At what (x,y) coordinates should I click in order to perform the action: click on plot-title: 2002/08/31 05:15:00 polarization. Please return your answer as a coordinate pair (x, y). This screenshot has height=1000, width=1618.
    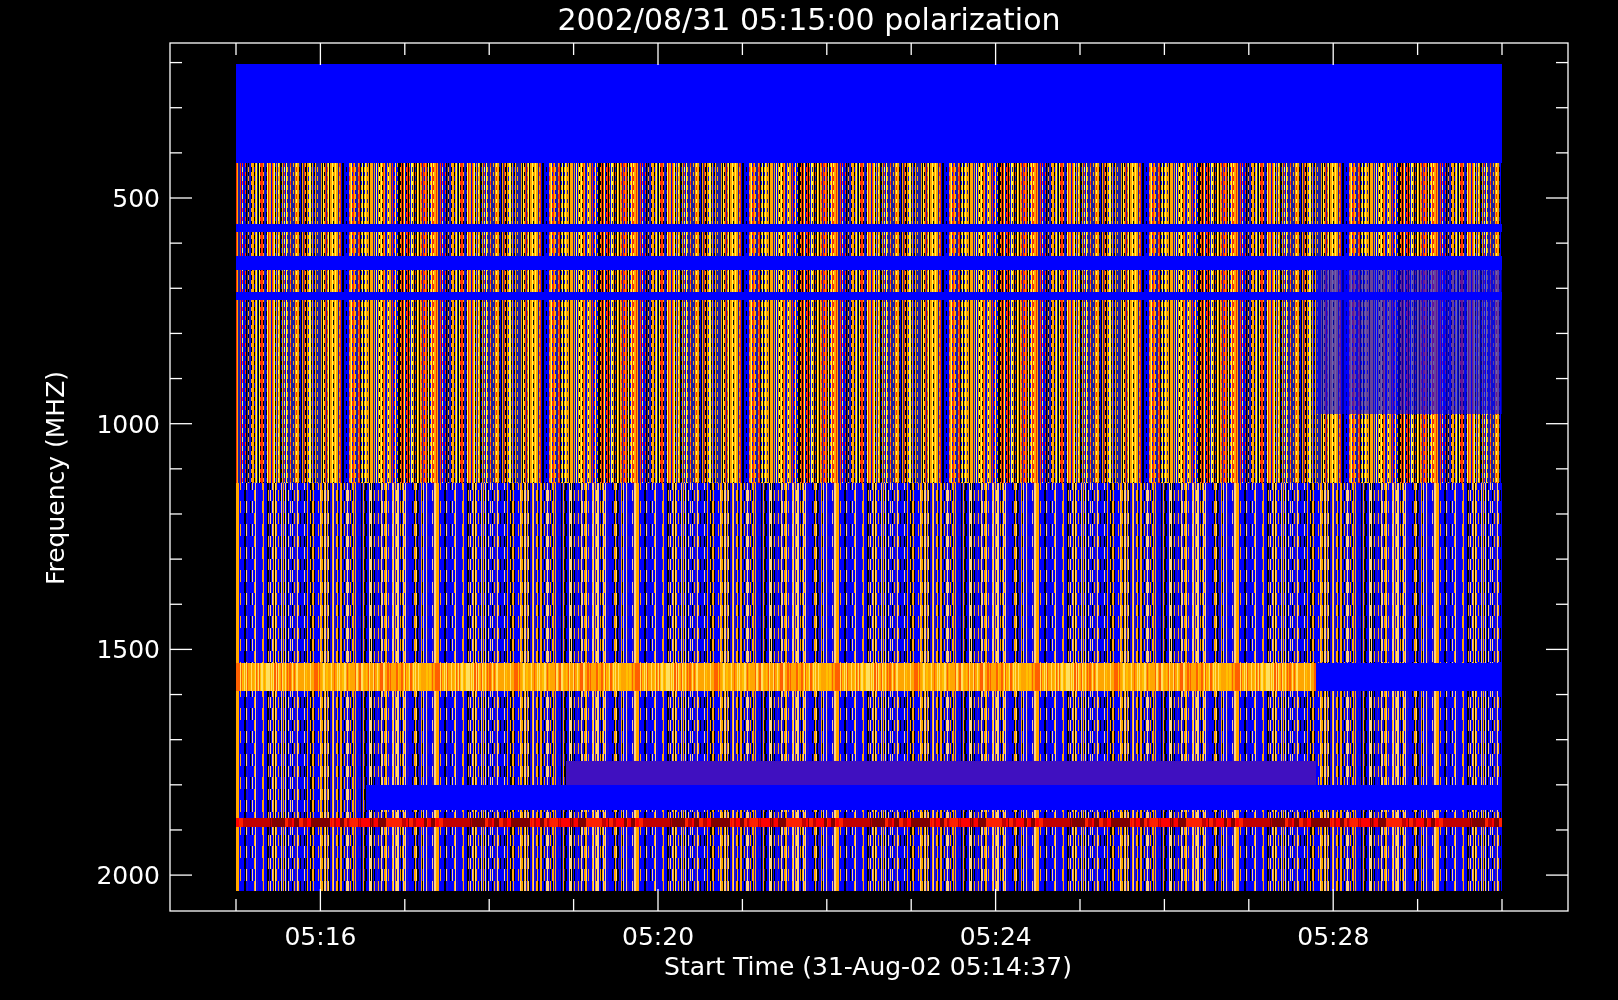
    Looking at the image, I should click on (809, 19).